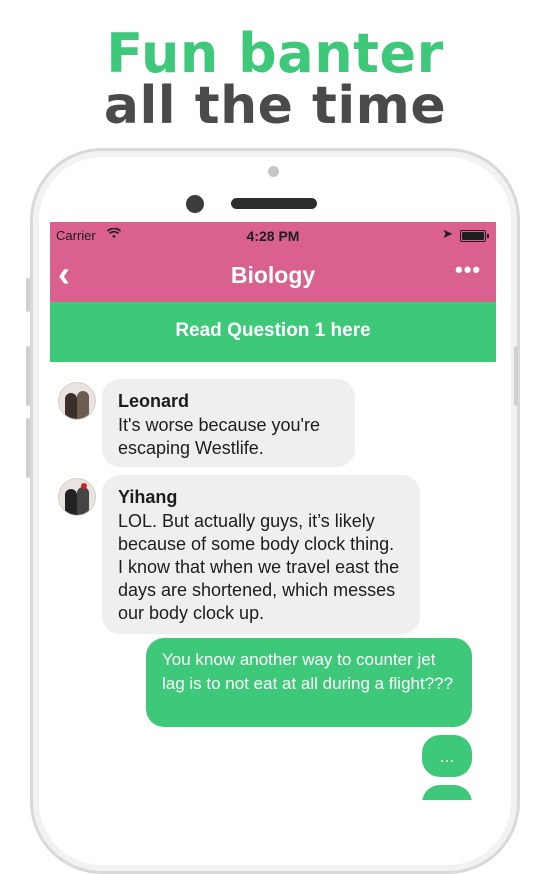 The image size is (550, 874). I want to click on message-sender: Yihang, so click(148, 497).